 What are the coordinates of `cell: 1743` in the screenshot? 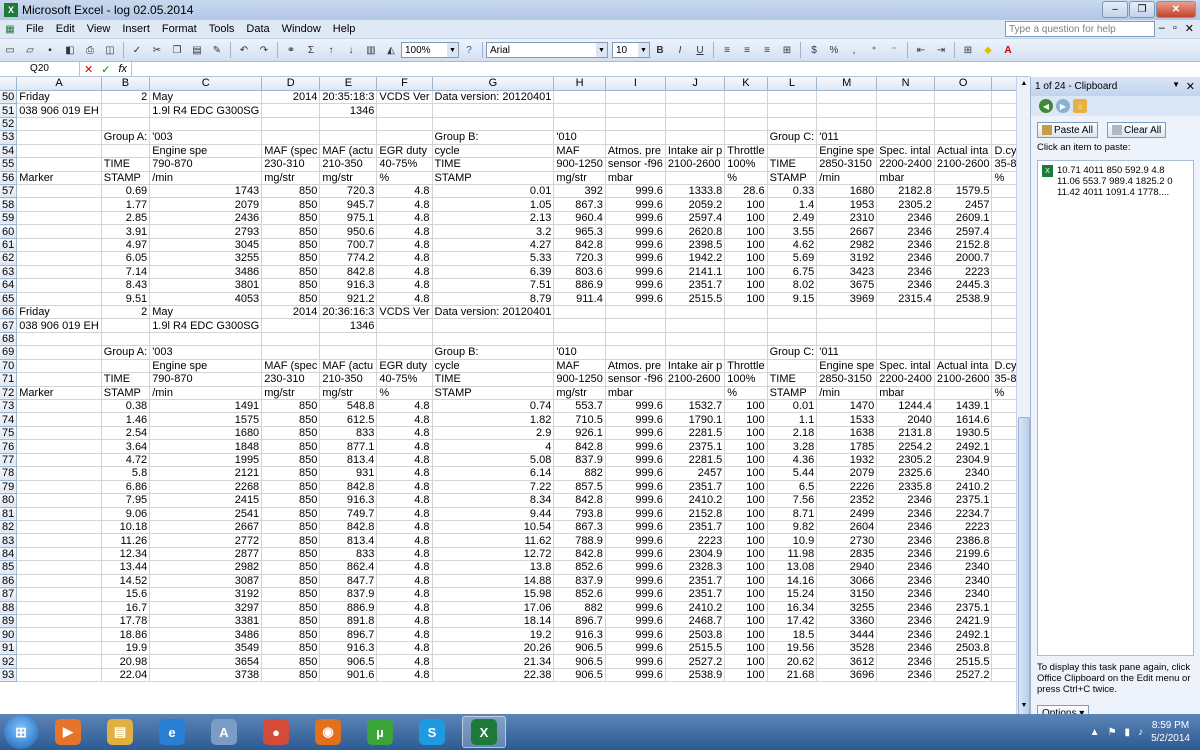 It's located at (206, 191).